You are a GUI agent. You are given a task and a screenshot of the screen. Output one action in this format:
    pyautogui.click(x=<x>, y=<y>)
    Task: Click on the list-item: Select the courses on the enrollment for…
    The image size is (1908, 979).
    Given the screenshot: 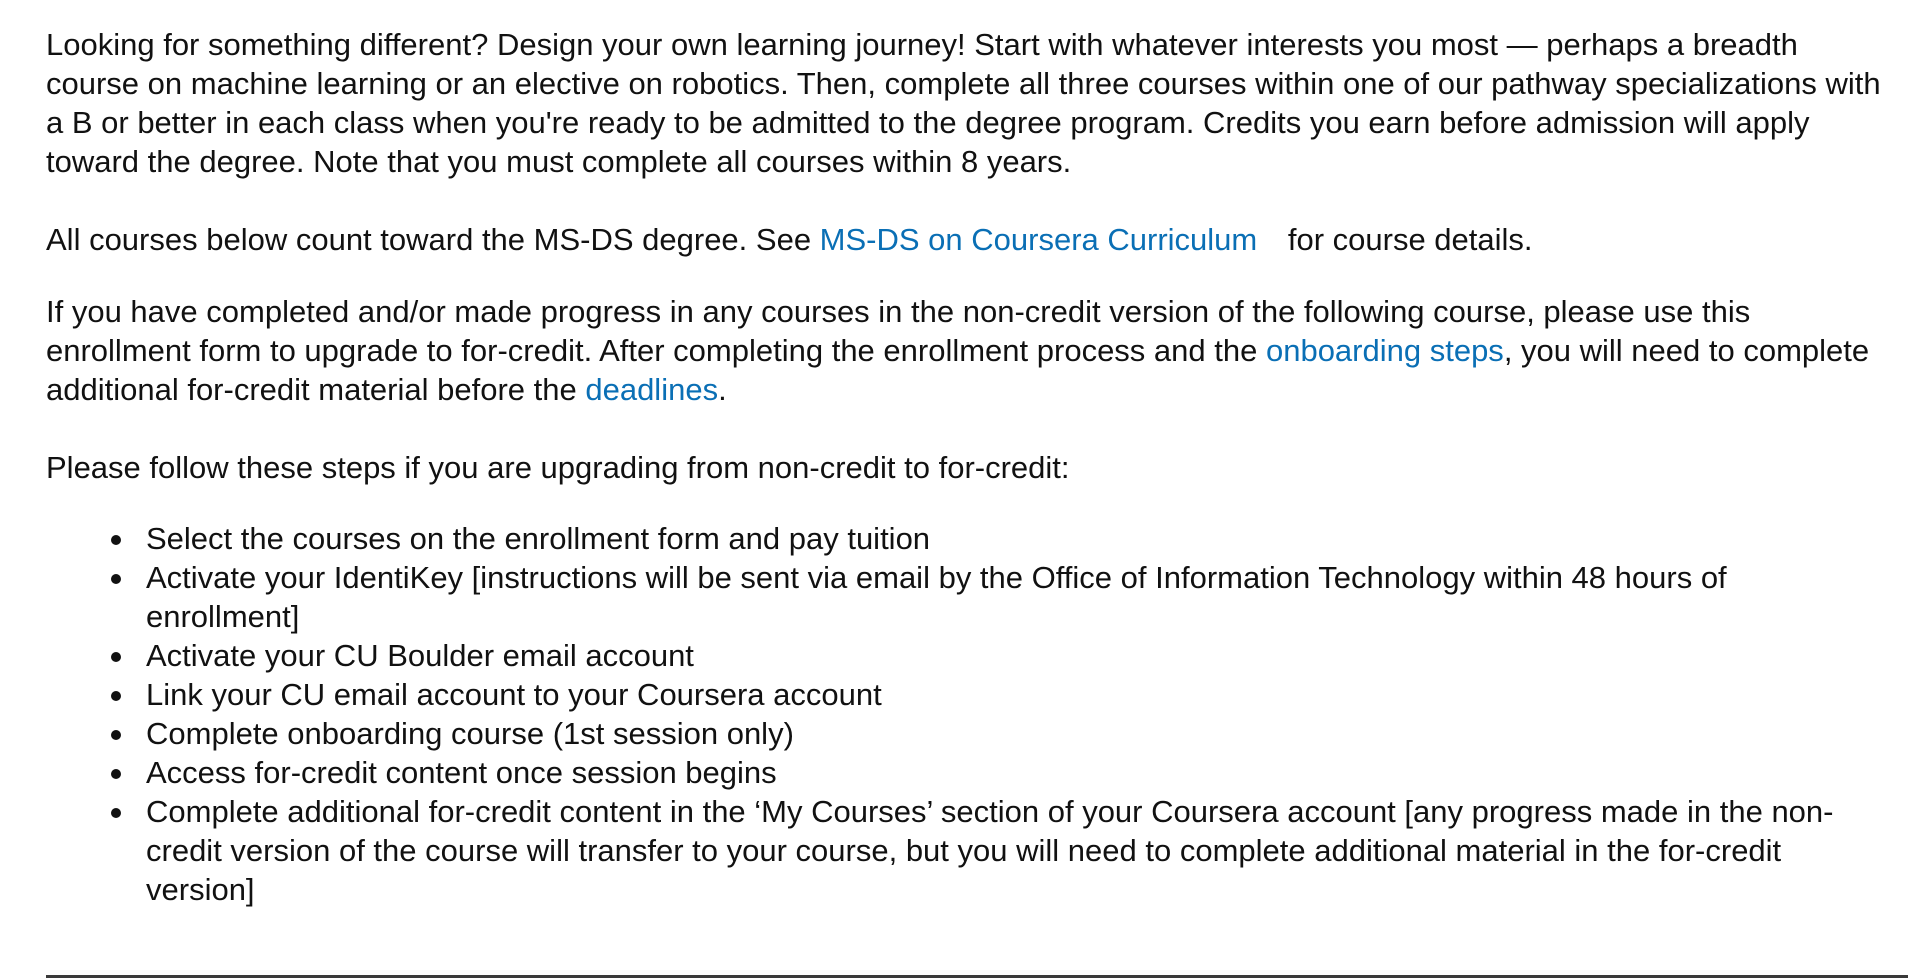 What is the action you would take?
    pyautogui.click(x=1003, y=538)
    